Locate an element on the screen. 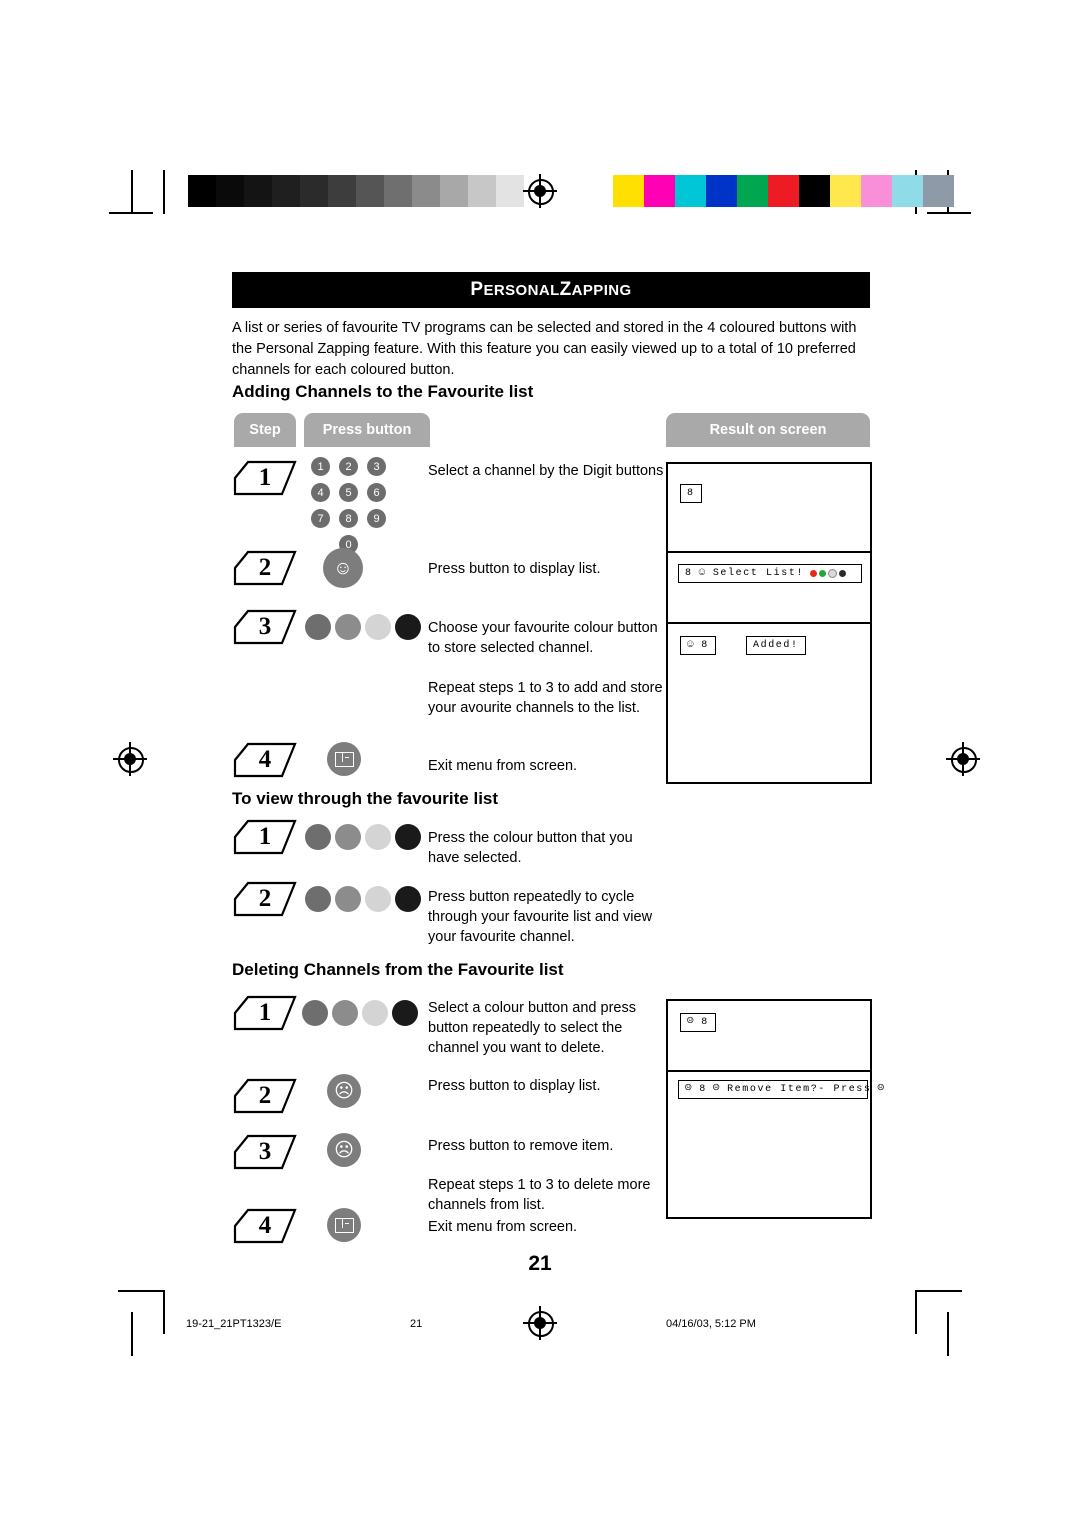 The height and width of the screenshot is (1528, 1080). sad-smiley-icon: ☹ is located at coordinates (344, 1091).